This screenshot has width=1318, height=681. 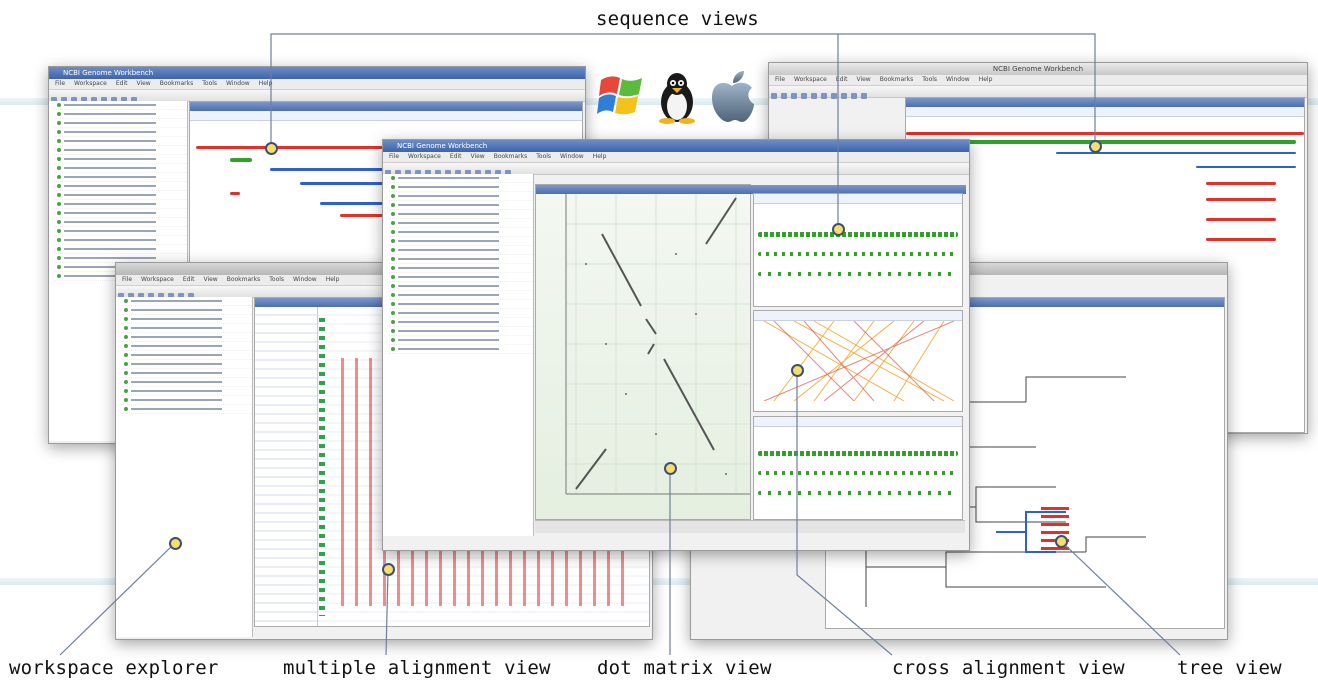 I want to click on callout-dot-dot-matrix, so click(x=670, y=468).